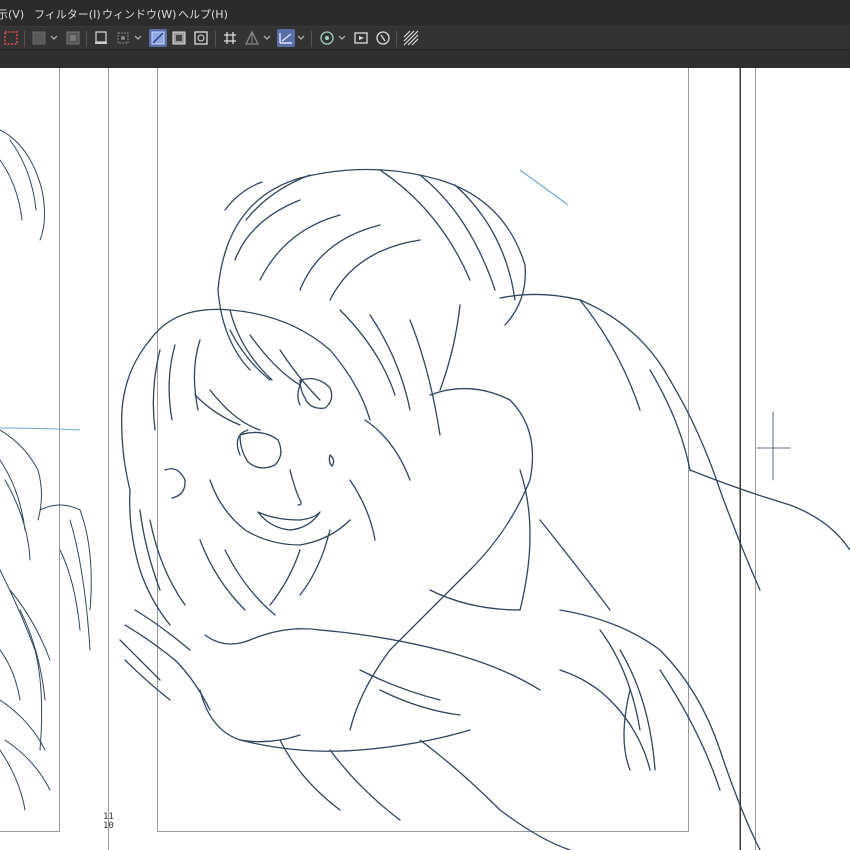  Describe the element at coordinates (201, 38) in the screenshot. I see `reference-layer-icon` at that location.